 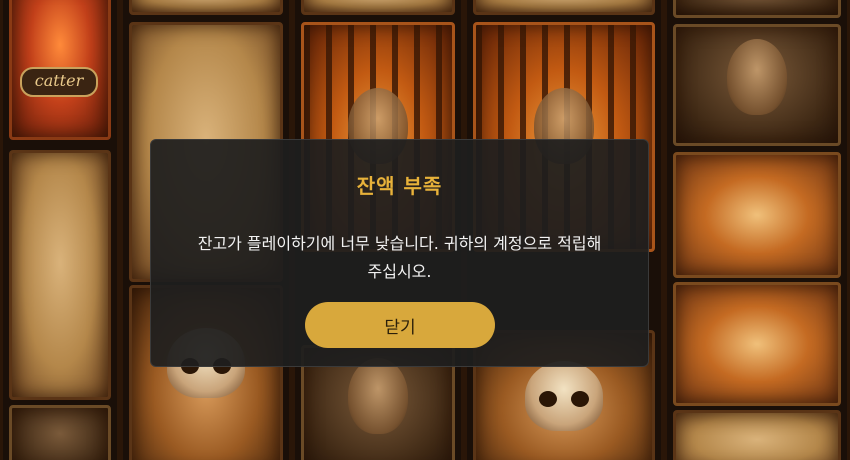 I want to click on dialog-title: 잔액 부족, so click(x=399, y=186).